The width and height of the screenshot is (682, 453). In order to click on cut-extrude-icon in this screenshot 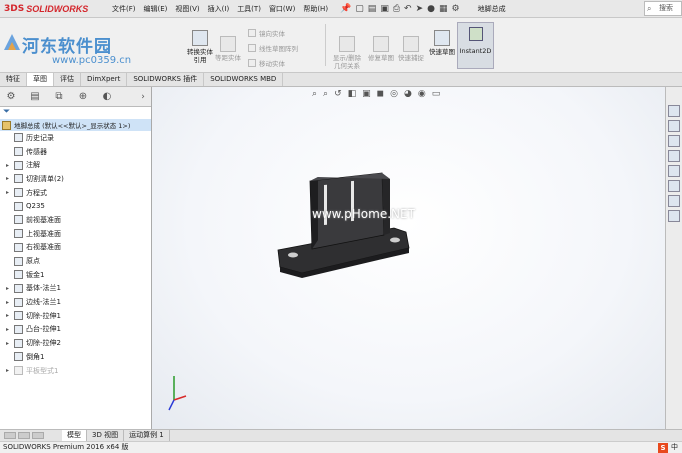, I will do `click(18, 343)`.